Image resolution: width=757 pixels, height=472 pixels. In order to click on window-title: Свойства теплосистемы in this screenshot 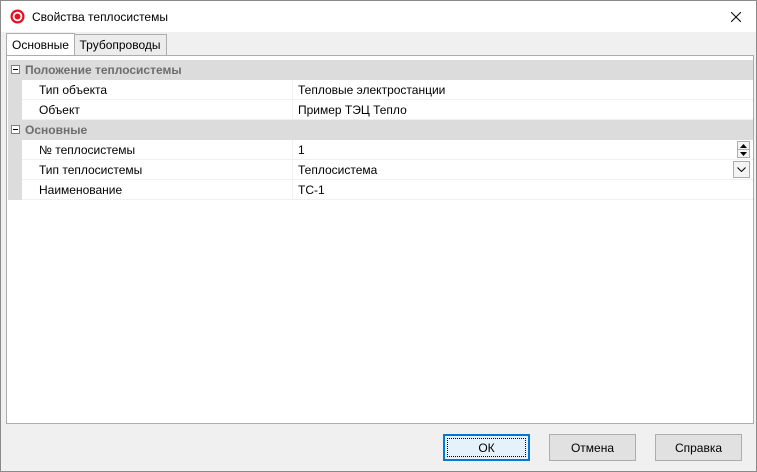, I will do `click(100, 17)`.